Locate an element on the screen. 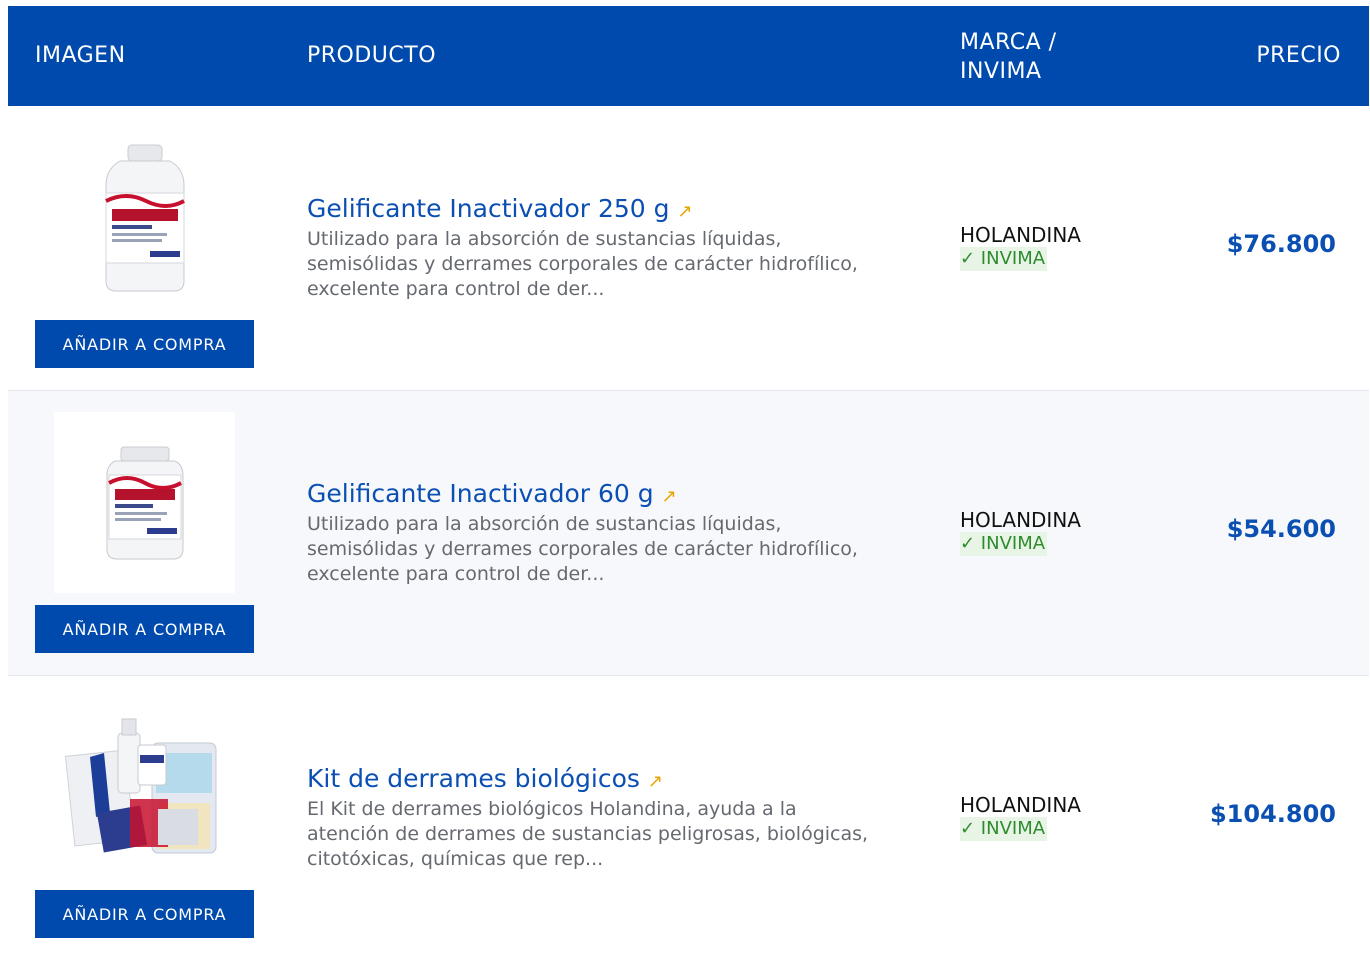  product-title-link: Kit de derrames biológicos ↗ is located at coordinates (485, 780).